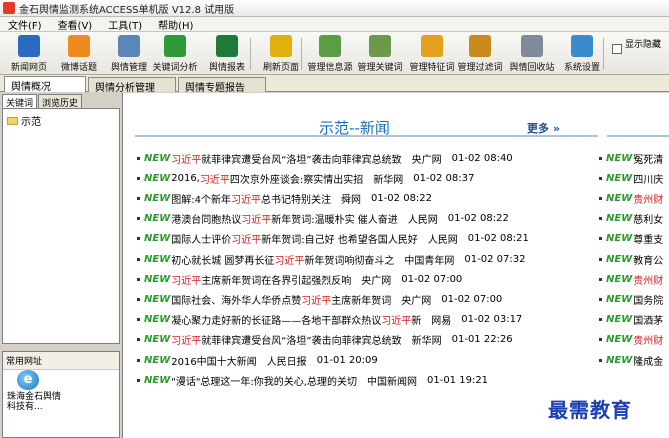 The height and width of the screenshot is (438, 669). I want to click on tab-report: 舆情专题报告, so click(222, 85).